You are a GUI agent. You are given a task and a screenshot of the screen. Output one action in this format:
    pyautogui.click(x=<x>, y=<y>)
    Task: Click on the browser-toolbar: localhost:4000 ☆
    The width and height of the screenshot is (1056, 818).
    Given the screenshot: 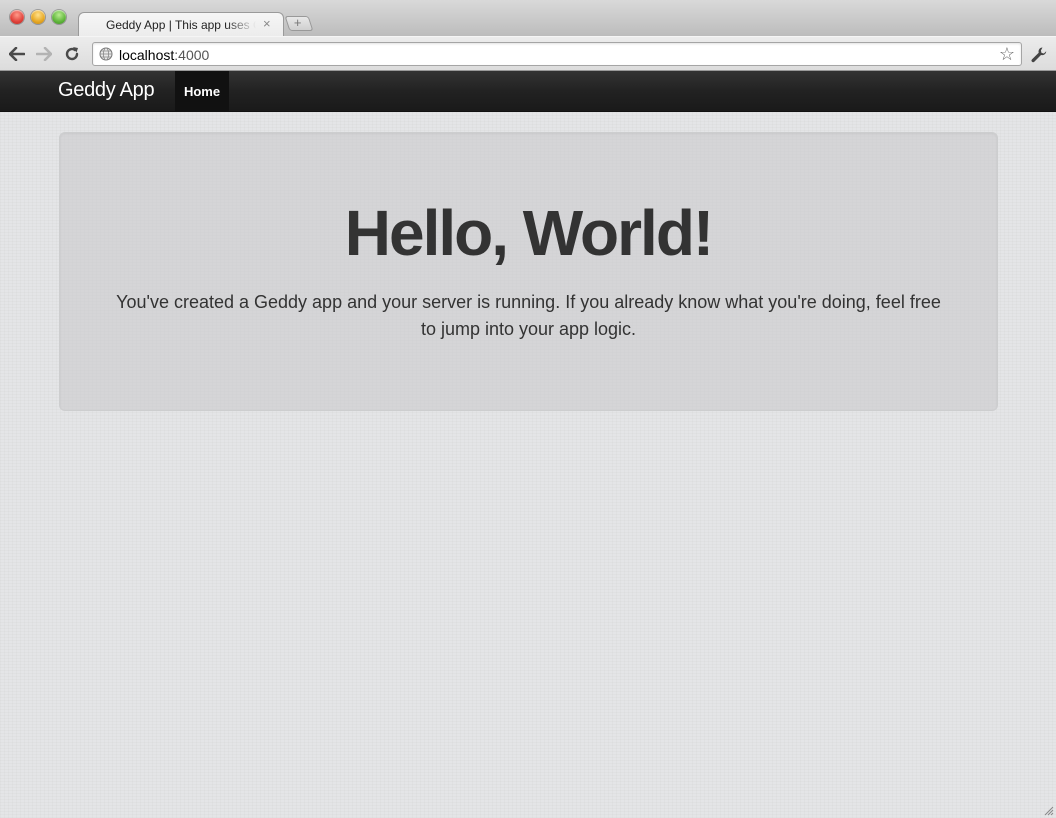 What is the action you would take?
    pyautogui.click(x=528, y=53)
    